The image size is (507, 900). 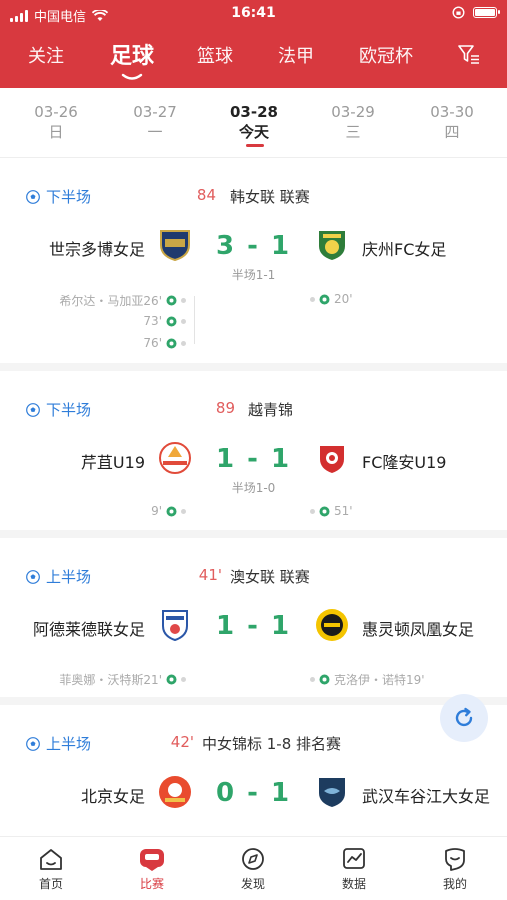 I want to click on clock: 16:41, so click(x=253, y=13).